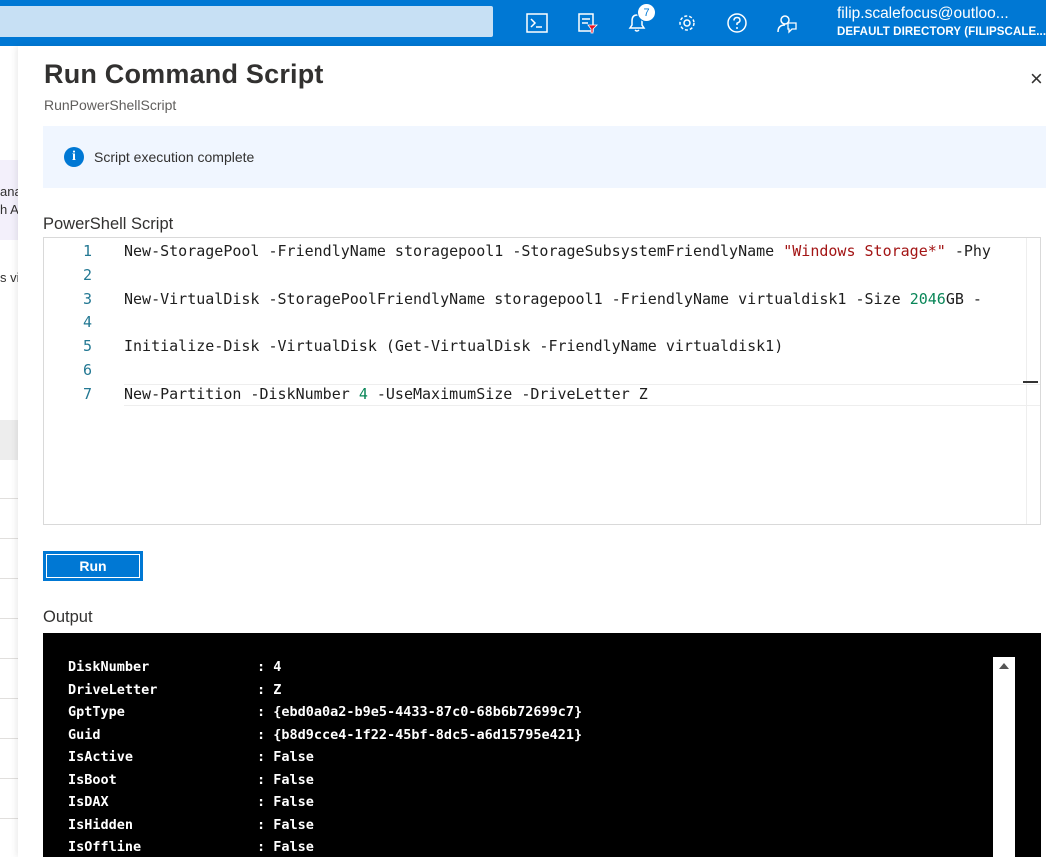  Describe the element at coordinates (963, 298) in the screenshot. I see `code-token: GB -` at that location.